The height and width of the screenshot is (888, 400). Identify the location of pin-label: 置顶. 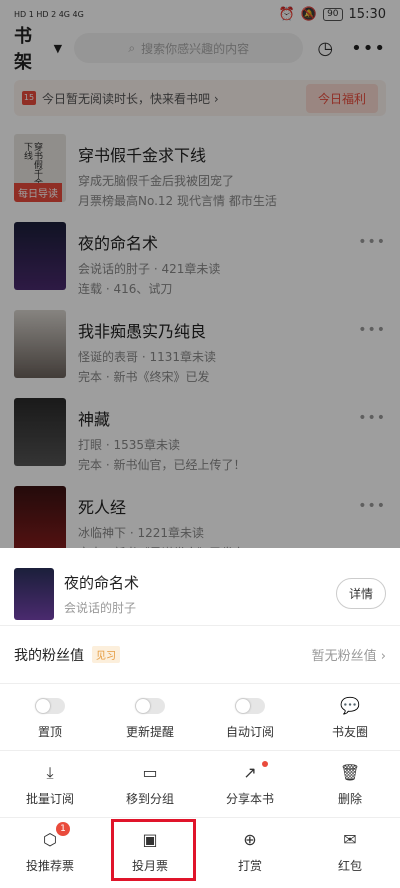
(49, 731).